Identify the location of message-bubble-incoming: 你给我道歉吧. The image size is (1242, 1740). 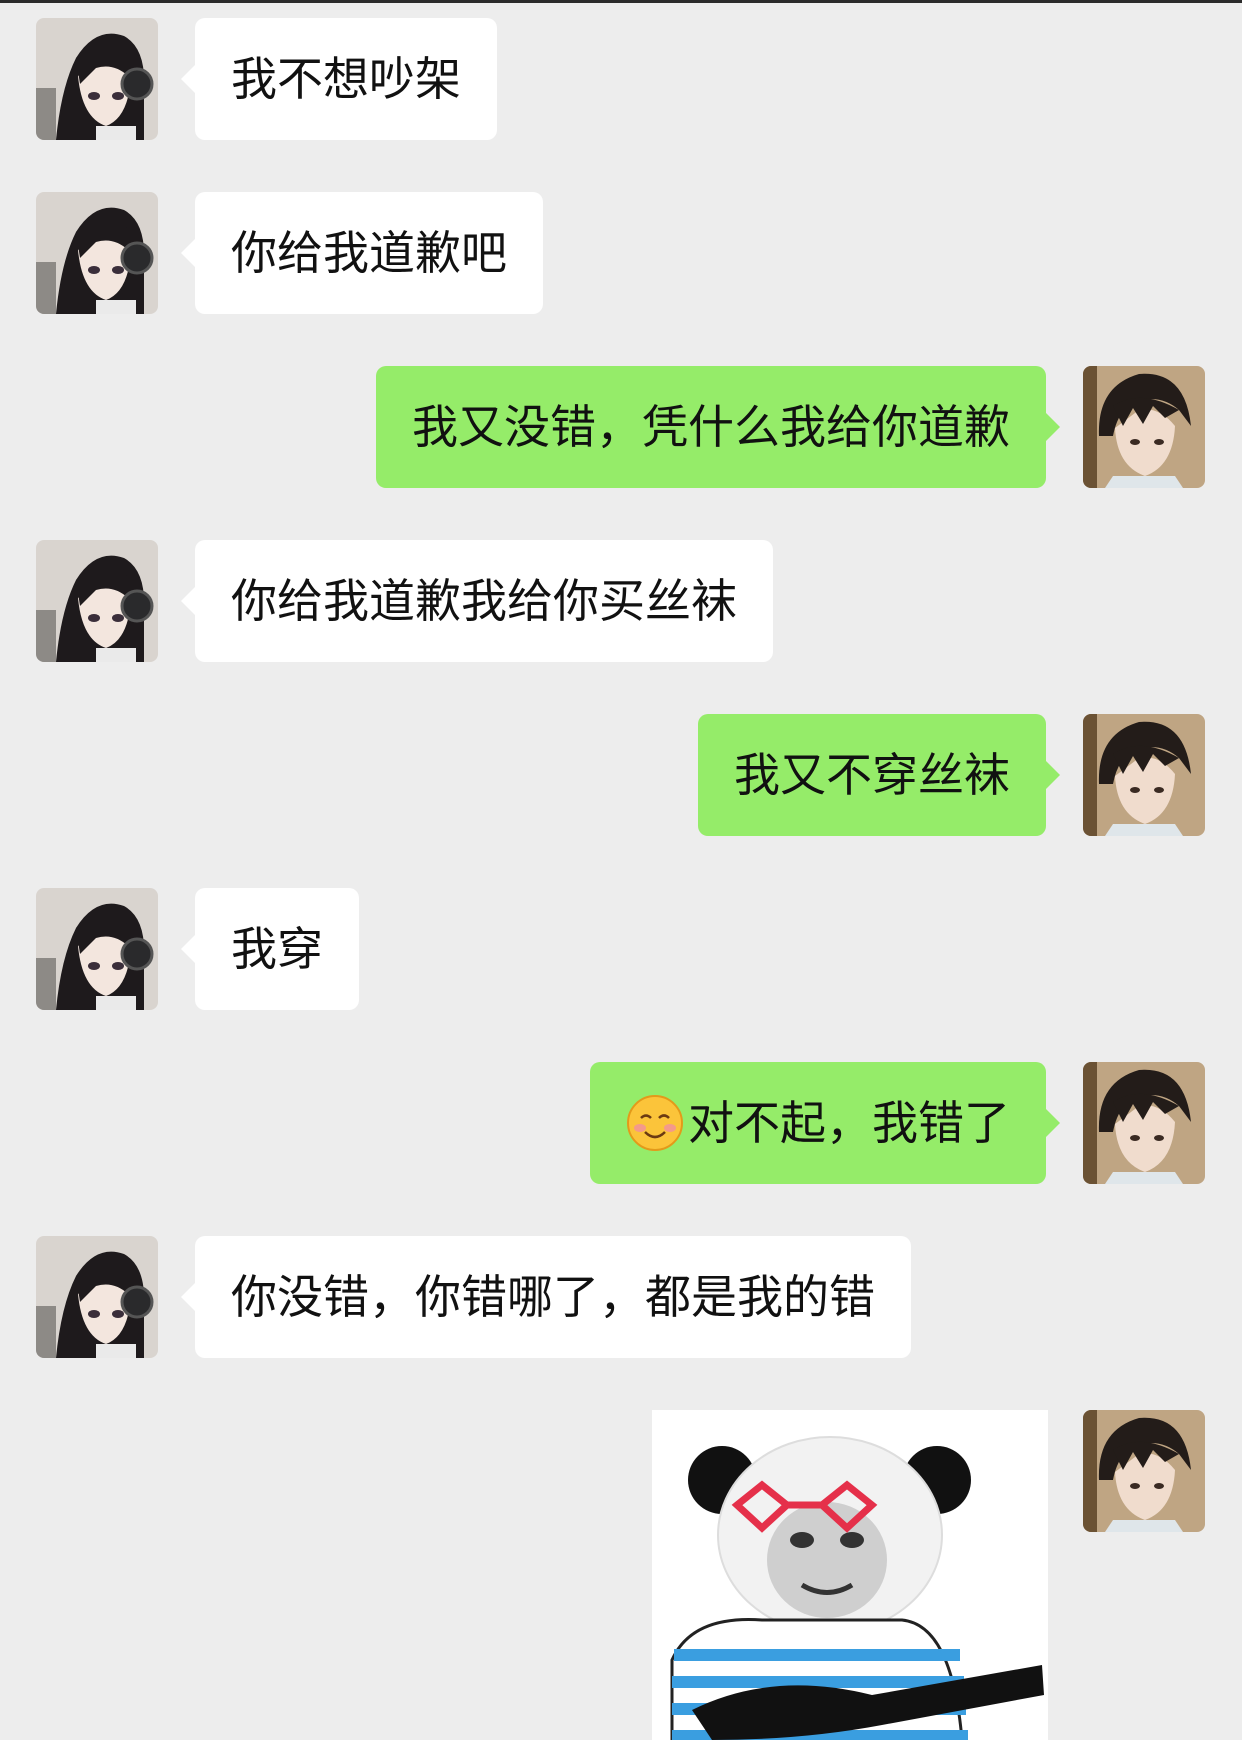
(362, 253).